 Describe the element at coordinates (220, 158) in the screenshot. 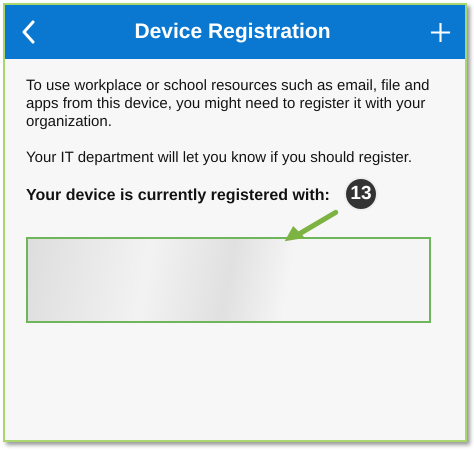

I see `info-paragraph: Your IT department will let you know if you should register.` at that location.